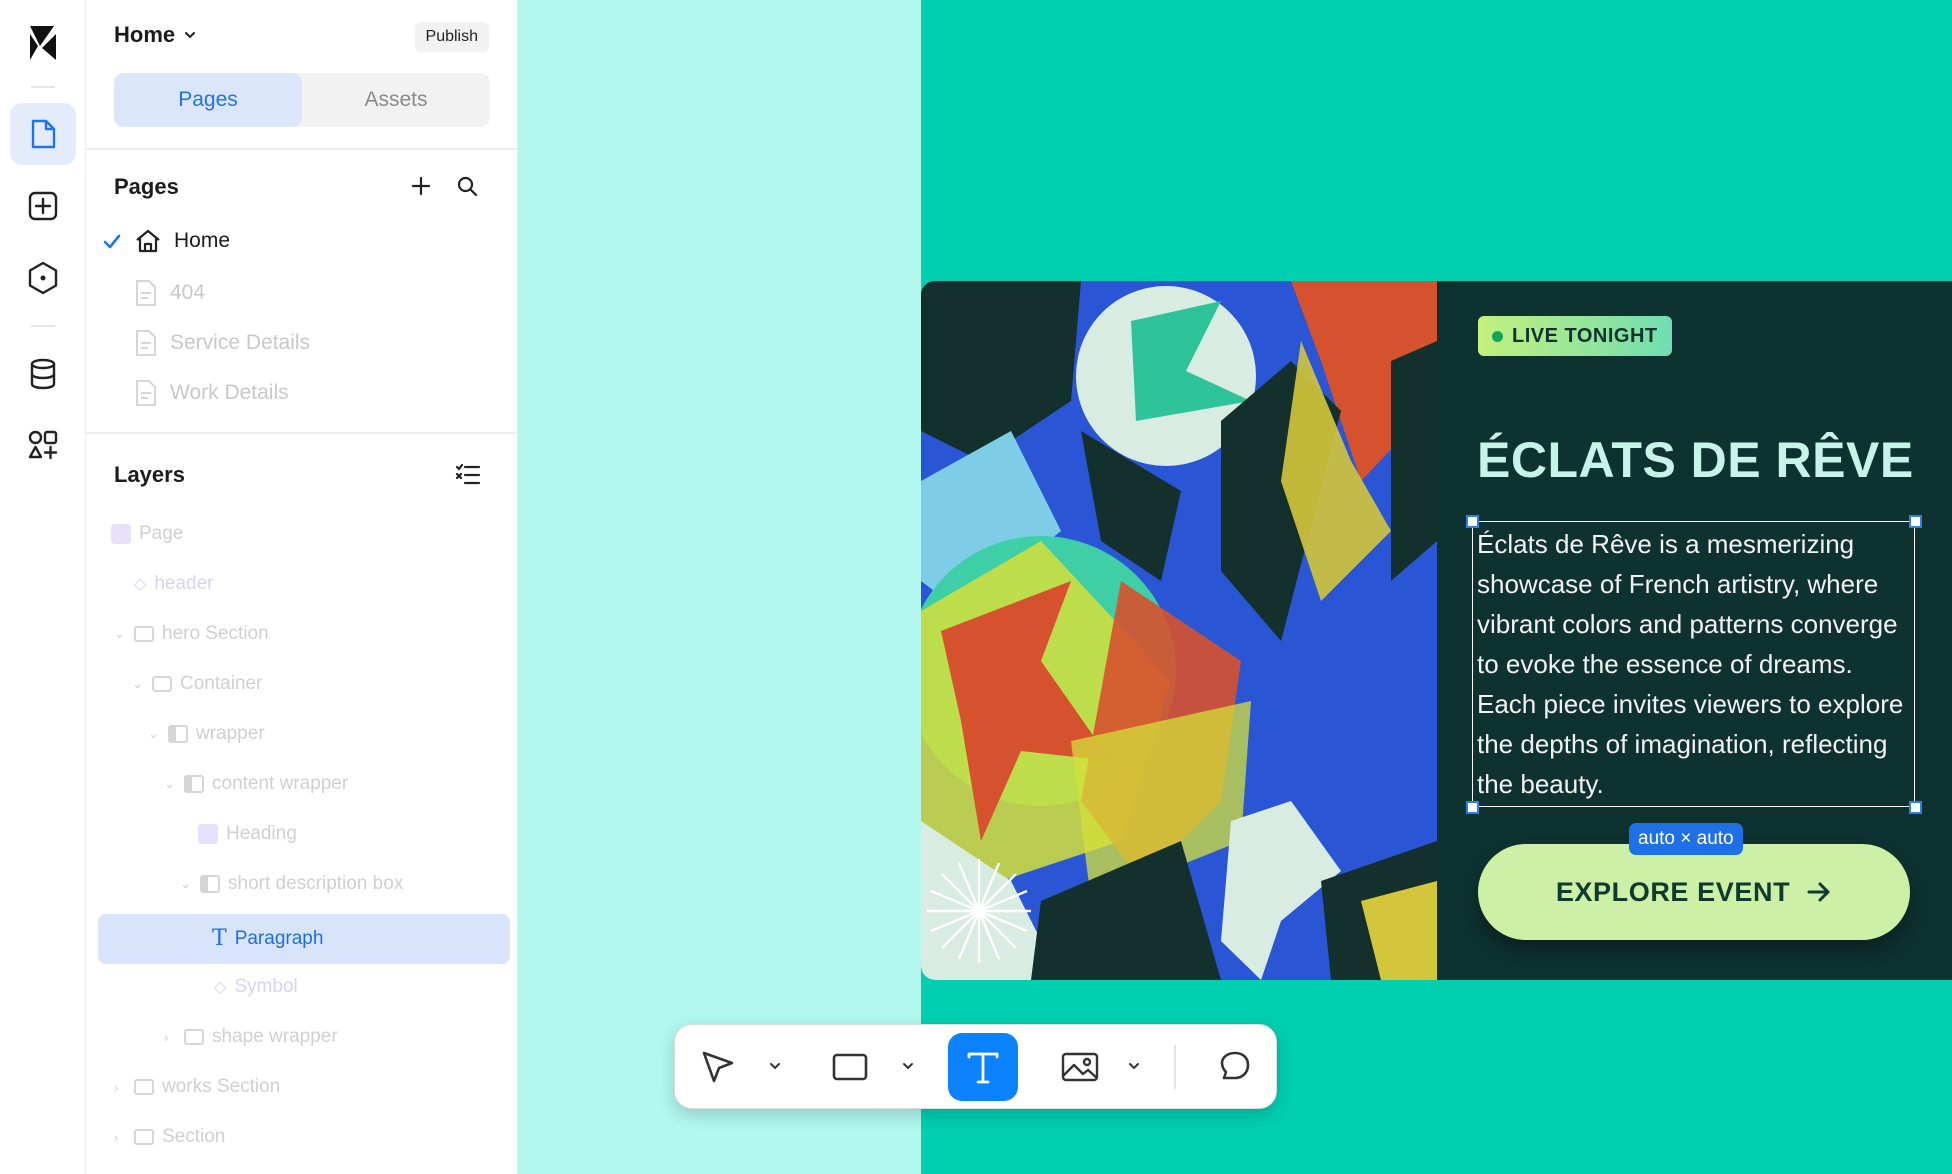  What do you see at coordinates (421, 186) in the screenshot?
I see `add-page-icon` at bounding box center [421, 186].